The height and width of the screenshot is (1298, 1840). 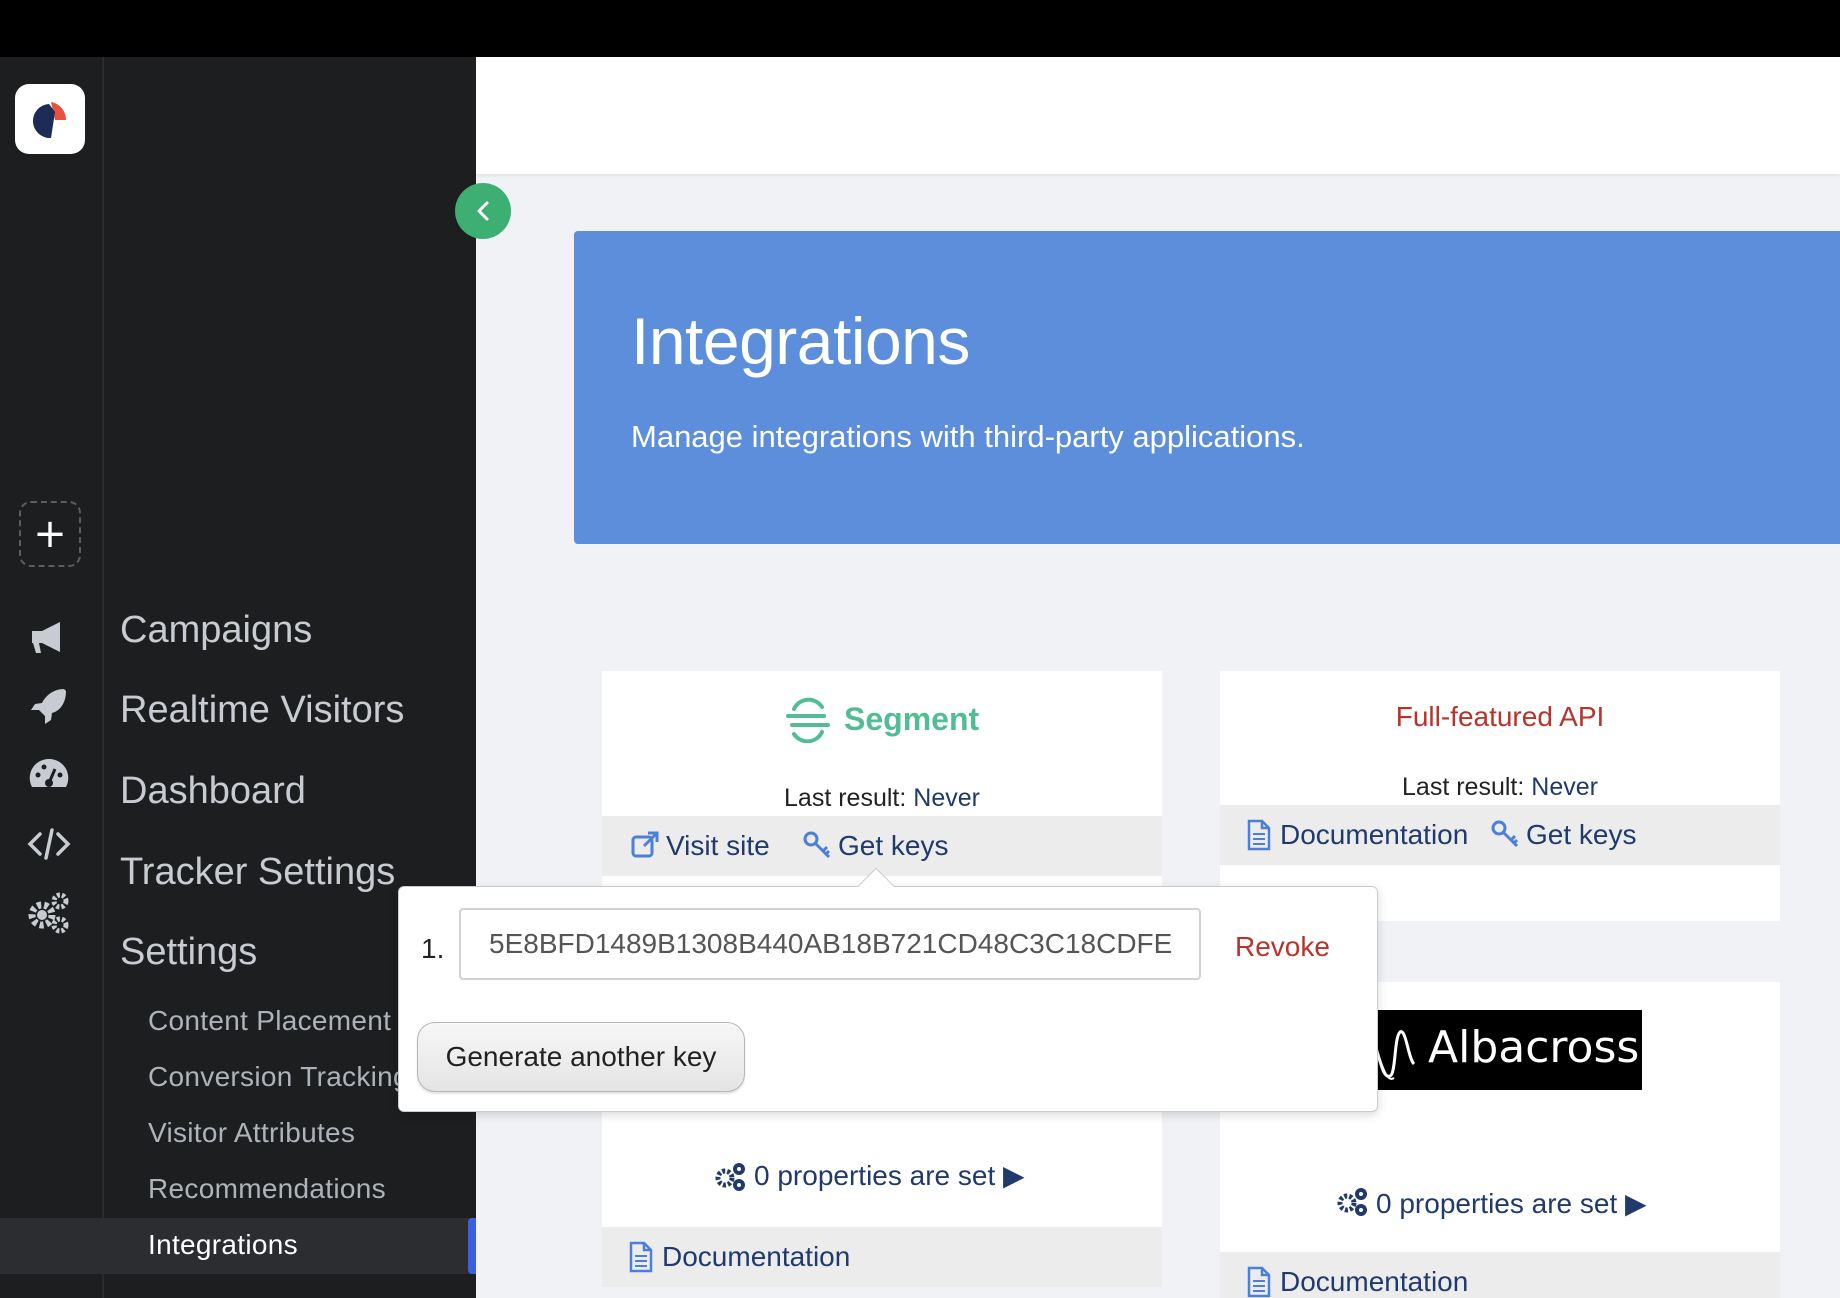 I want to click on code-icon, so click(x=49, y=844).